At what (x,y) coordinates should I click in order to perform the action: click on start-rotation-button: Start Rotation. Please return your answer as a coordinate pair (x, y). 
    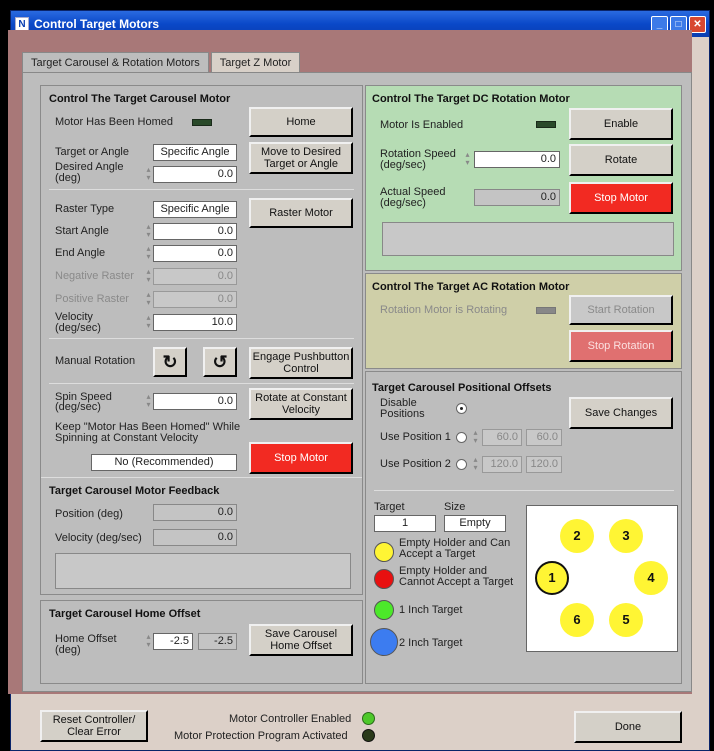
    Looking at the image, I should click on (621, 310).